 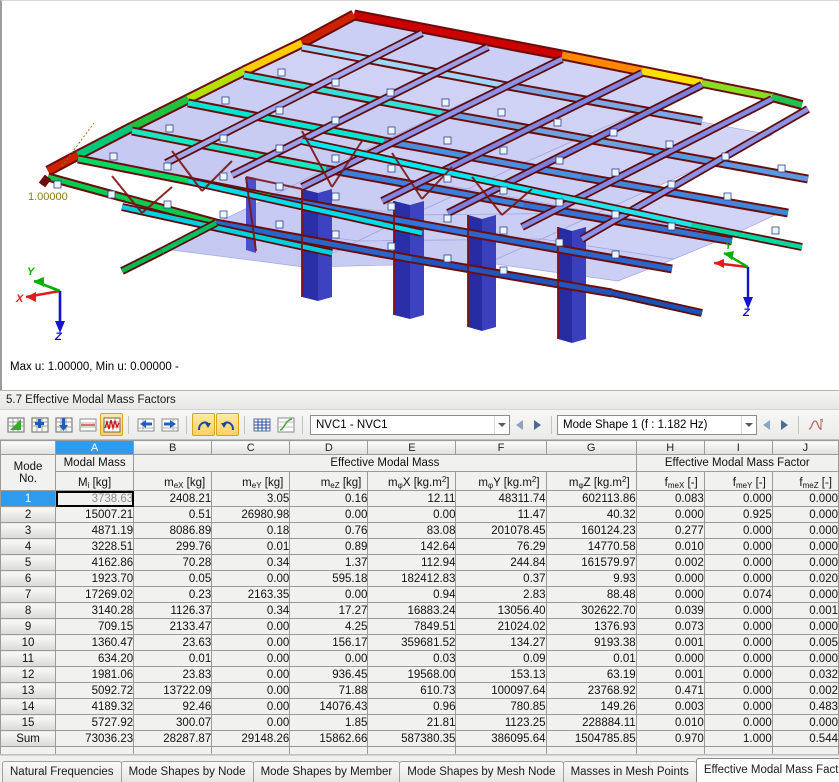 What do you see at coordinates (251, 594) in the screenshot?
I see `cell-r7-c3: 2163.35` at bounding box center [251, 594].